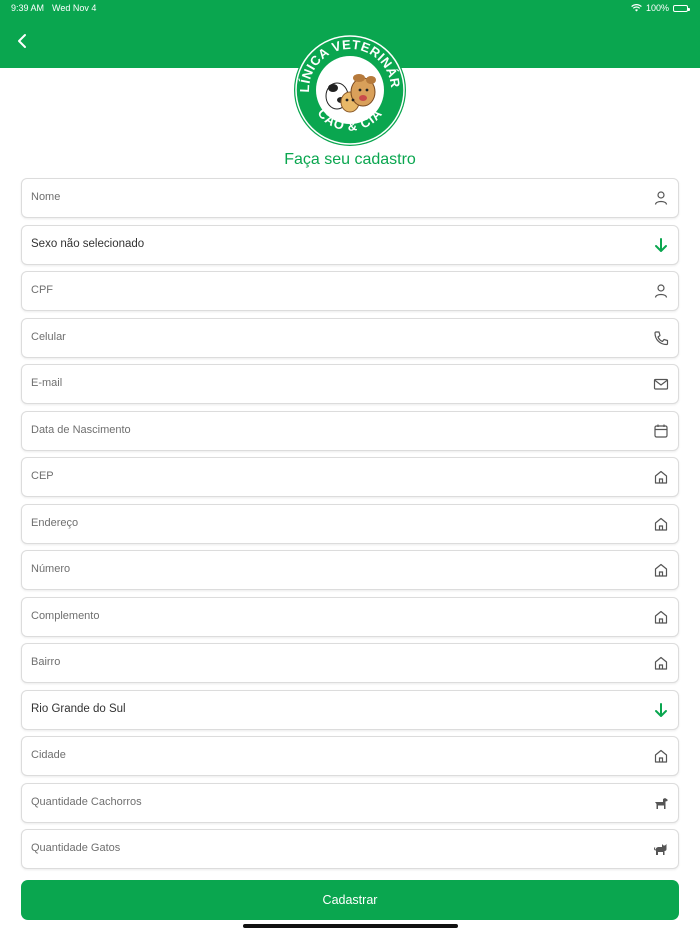 This screenshot has width=700, height=934. I want to click on input-quantidade-cachorros: Quantidade Cachorros, so click(350, 802).